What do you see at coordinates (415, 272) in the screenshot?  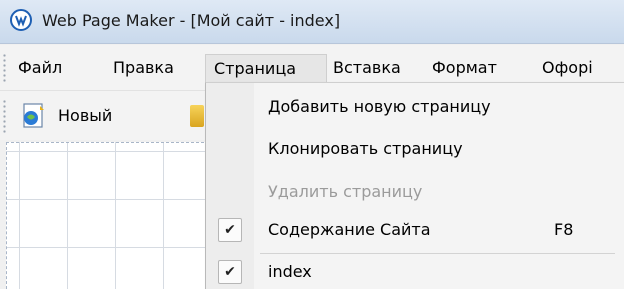 I see `menu-item-page-index: ✔ index` at bounding box center [415, 272].